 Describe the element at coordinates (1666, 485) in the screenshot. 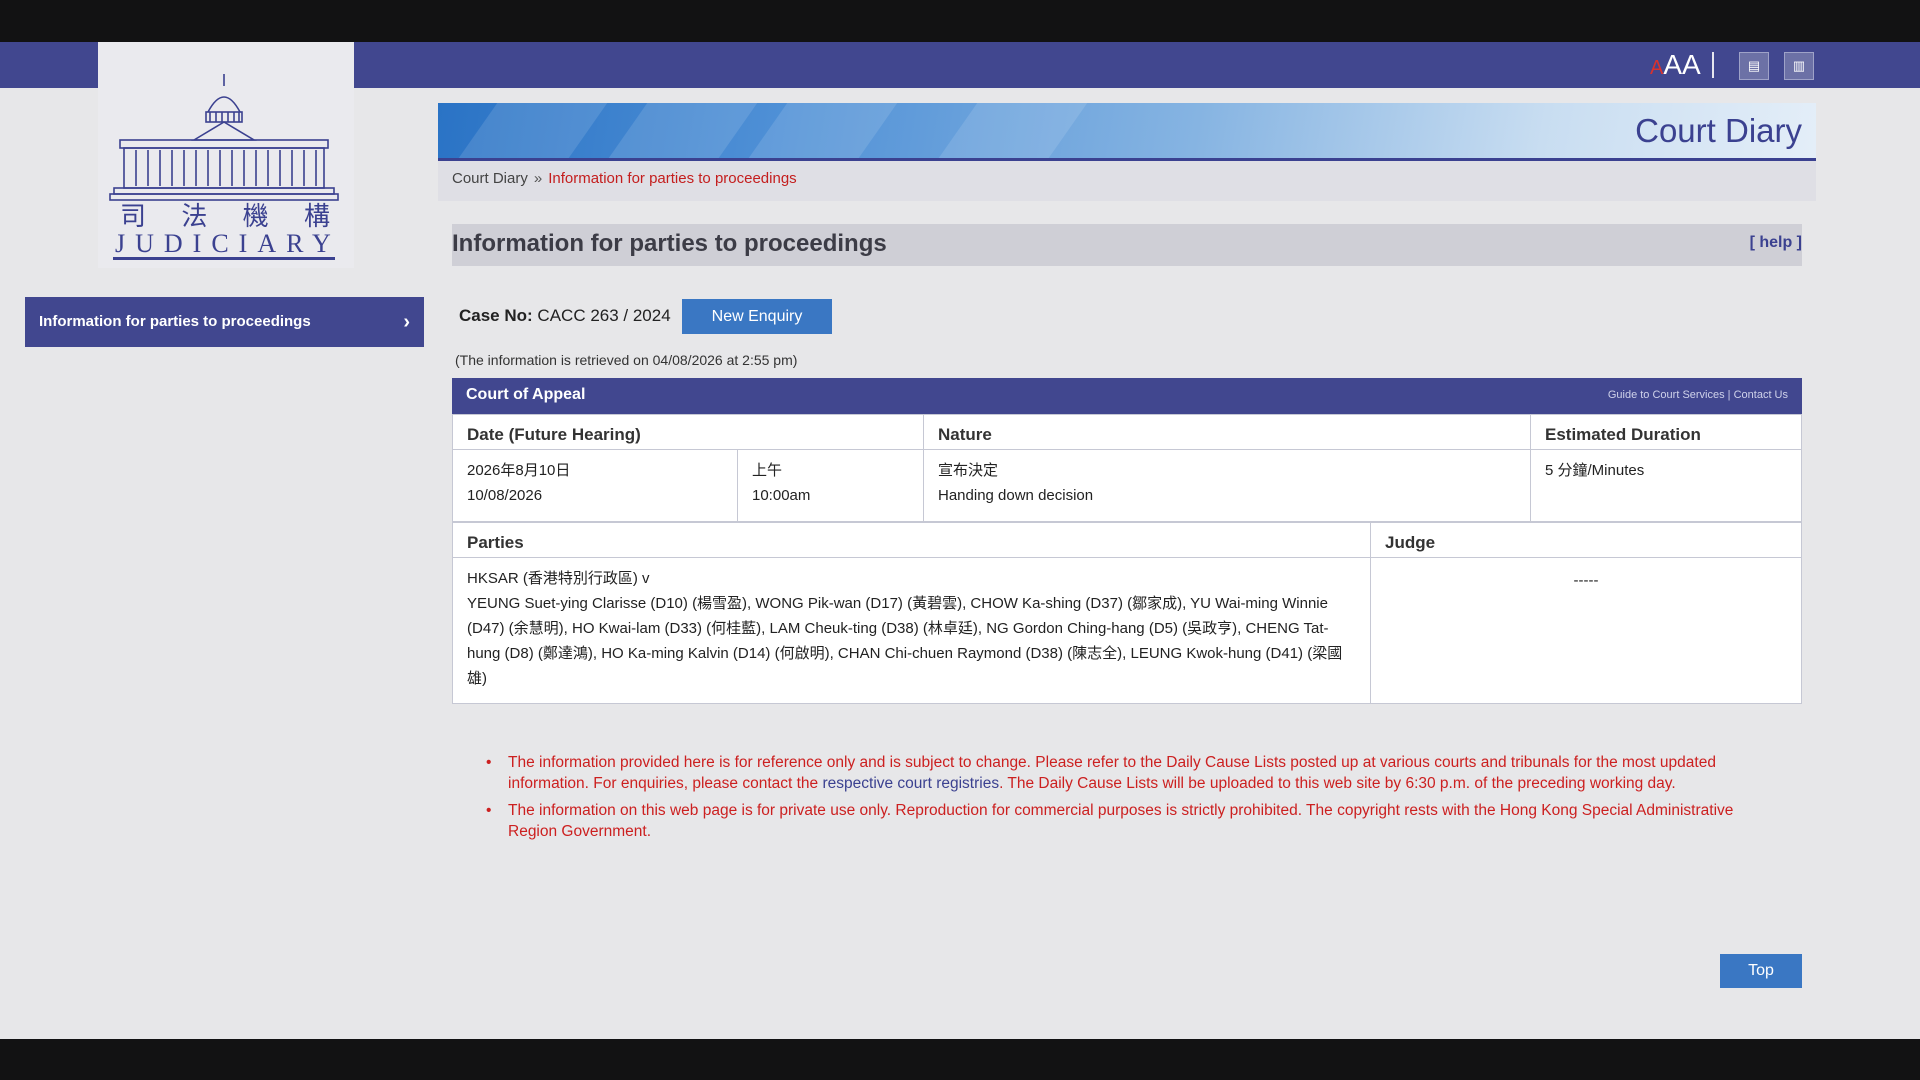

I see `hearing-duration-cell: 5 分鐘/Minutes` at that location.